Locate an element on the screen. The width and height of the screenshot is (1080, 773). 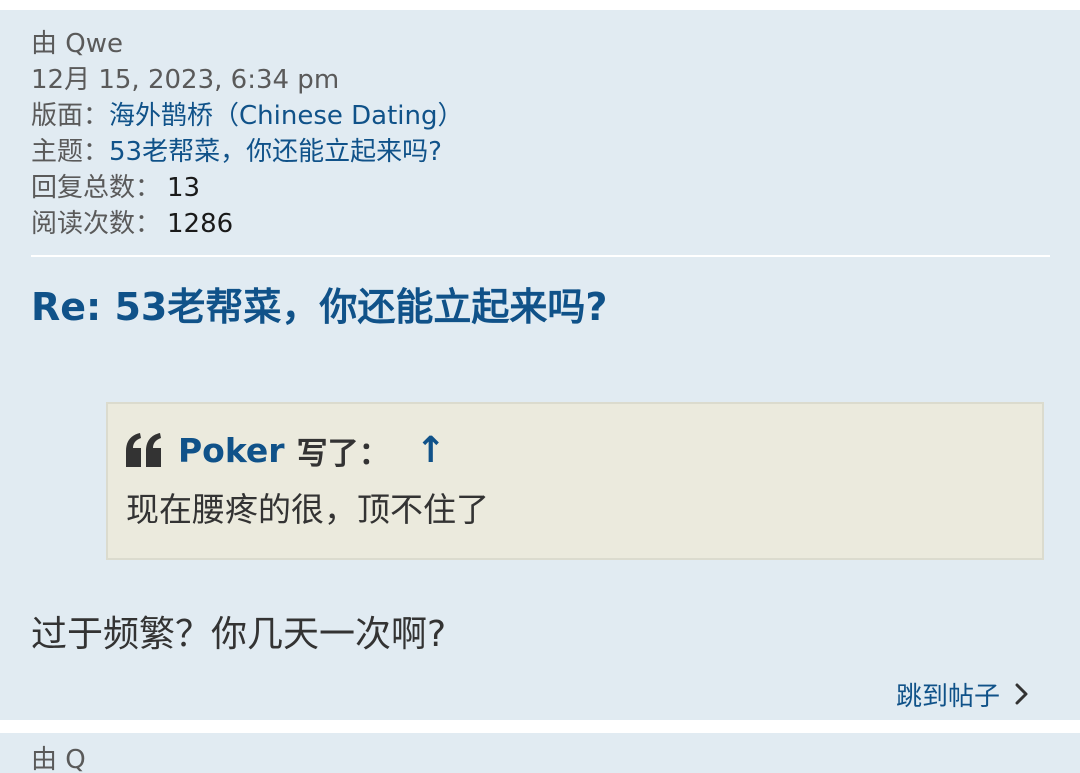
forum-row: 版面：海外鹊桥（Chinese Dating） is located at coordinates (247, 116).